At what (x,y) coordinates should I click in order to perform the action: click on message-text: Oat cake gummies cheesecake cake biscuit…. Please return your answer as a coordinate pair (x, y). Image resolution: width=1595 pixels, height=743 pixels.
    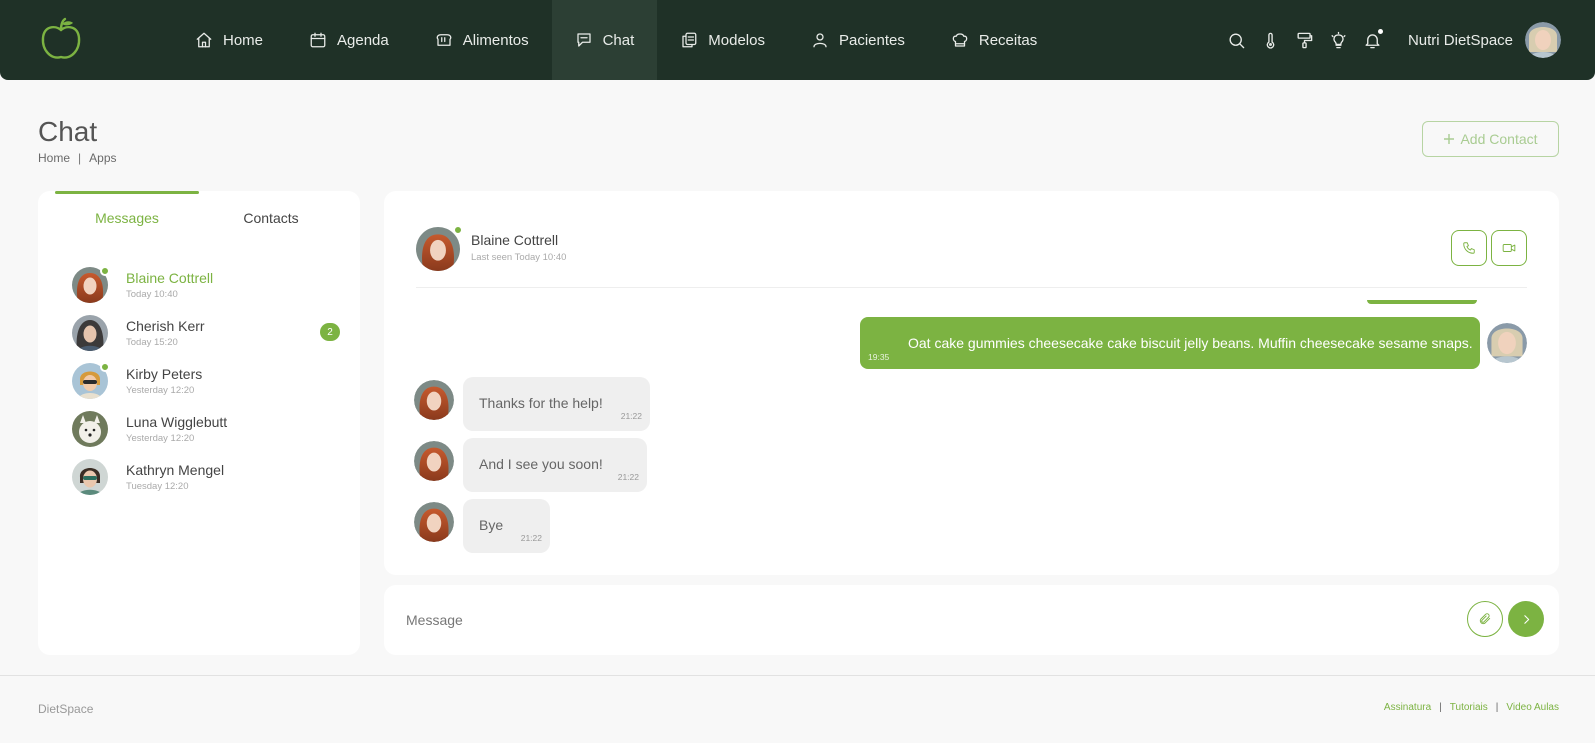
    Looking at the image, I should click on (1190, 343).